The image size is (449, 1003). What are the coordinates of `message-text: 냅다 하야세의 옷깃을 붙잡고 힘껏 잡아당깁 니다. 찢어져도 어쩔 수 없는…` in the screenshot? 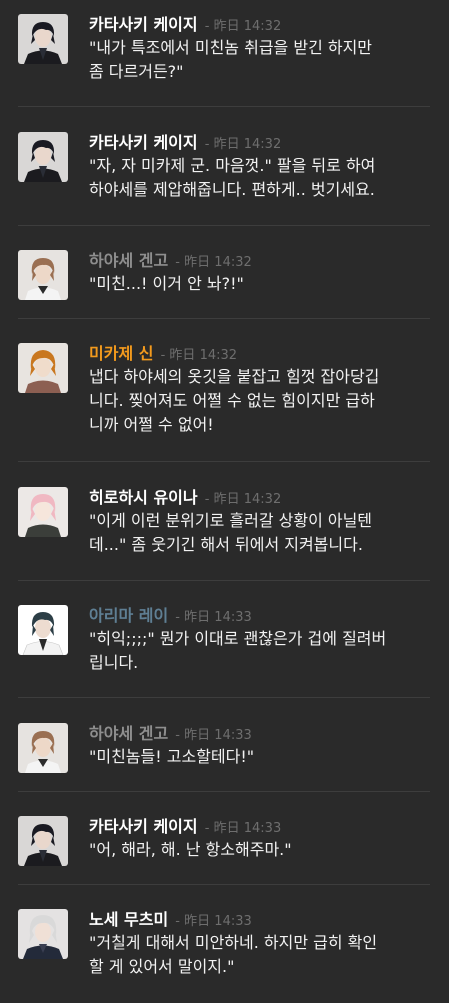 It's located at (234, 400).